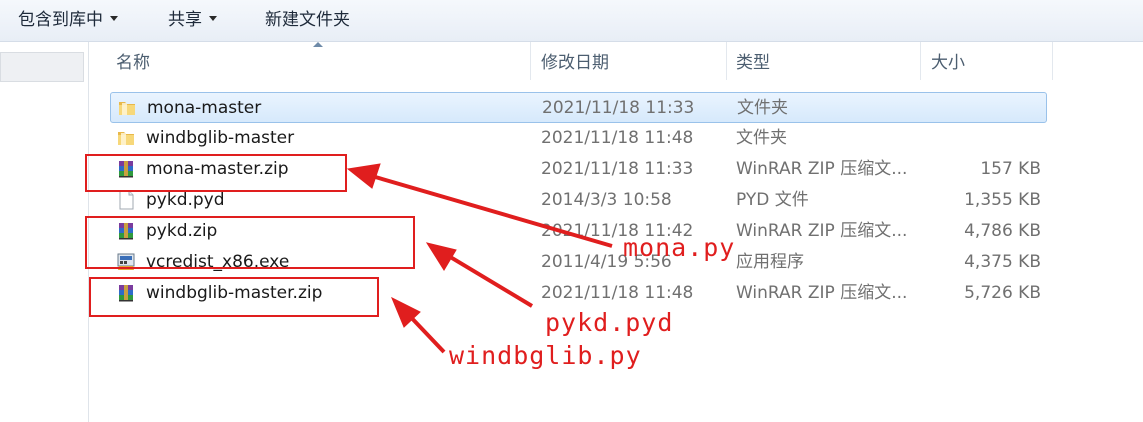 This screenshot has width=1143, height=422. Describe the element at coordinates (488, 210) in the screenshot. I see `arrow-to-mona-zip` at that location.